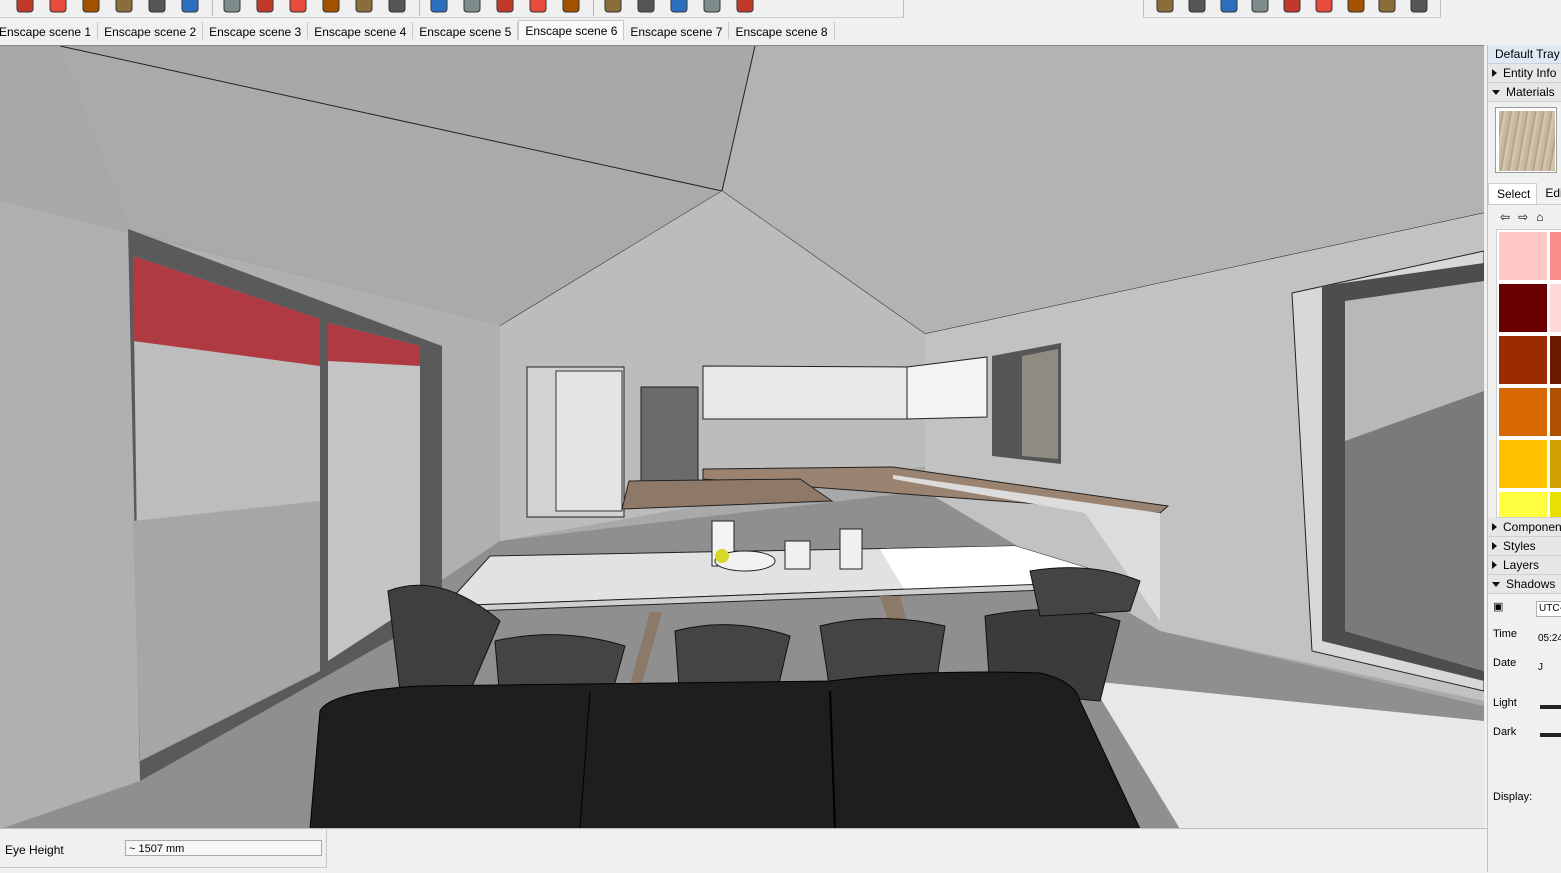 This screenshot has height=873, width=1561. I want to click on zoom-tool-icon, so click(539, 7).